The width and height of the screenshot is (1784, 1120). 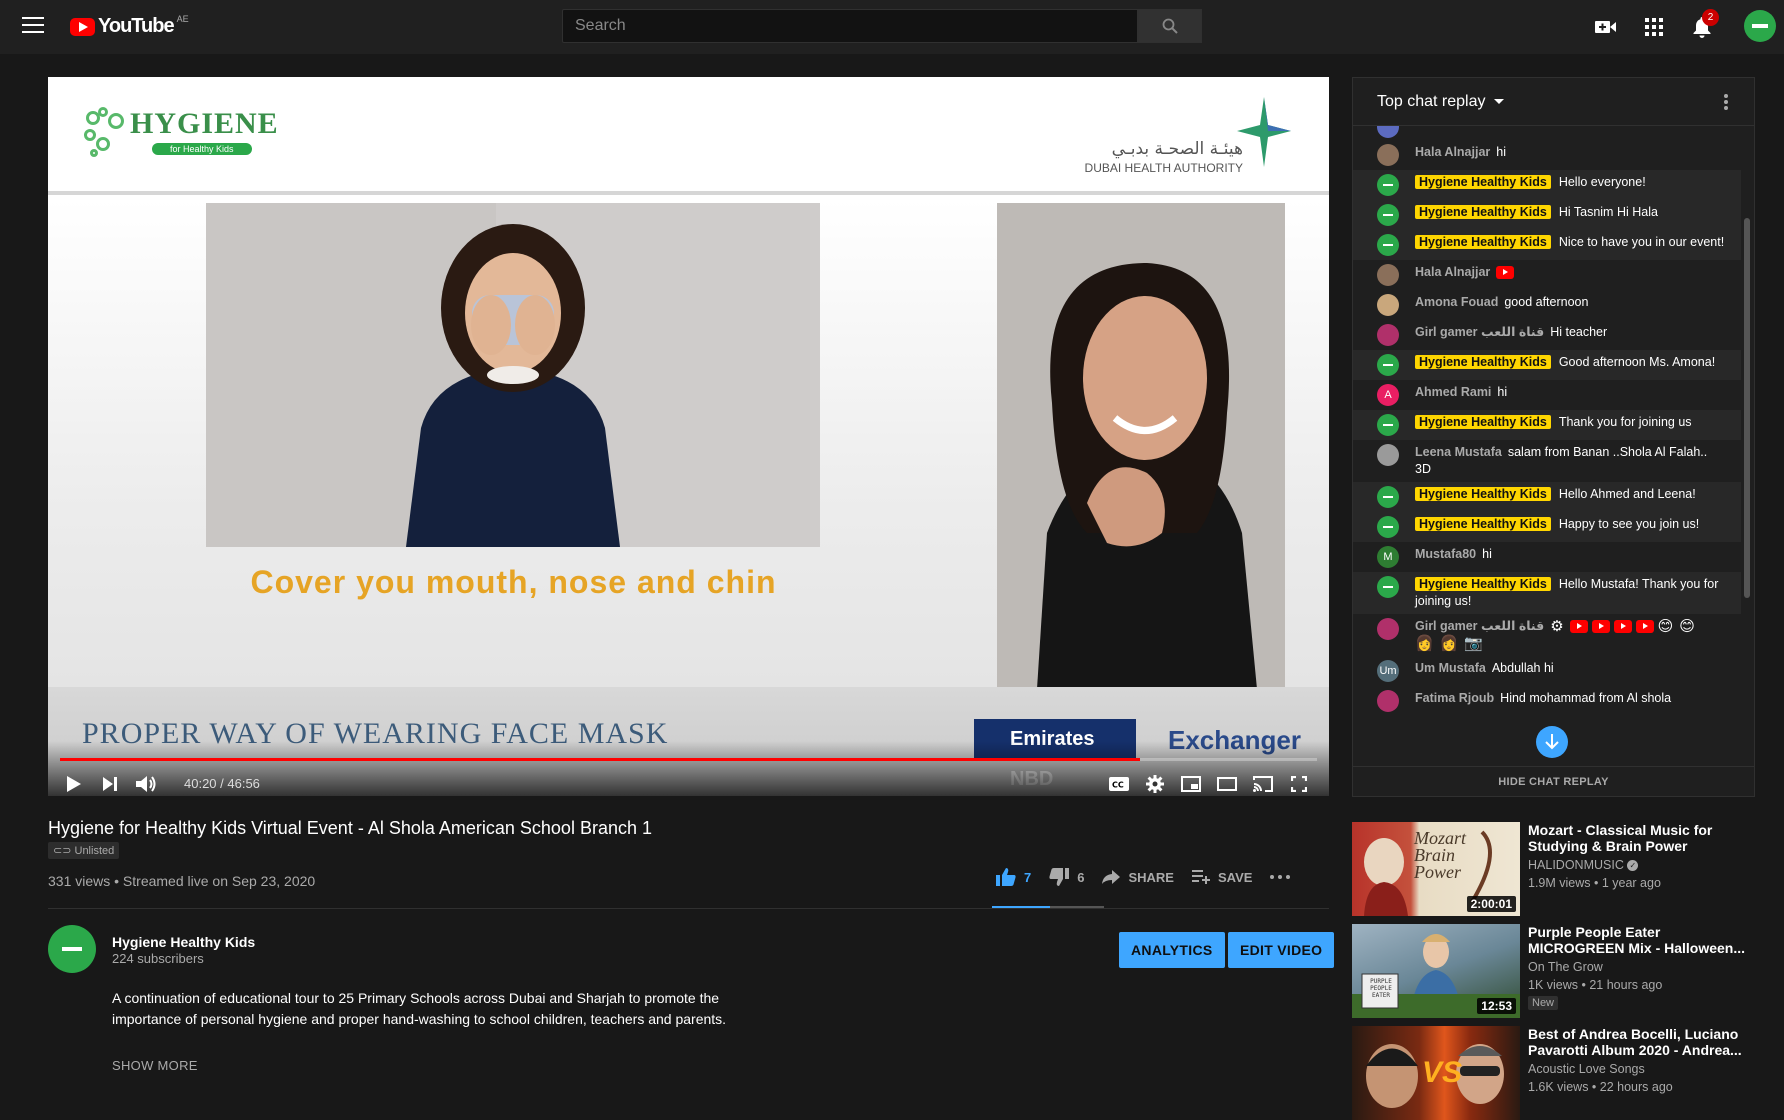 What do you see at coordinates (1155, 784) in the screenshot?
I see `settings-button` at bounding box center [1155, 784].